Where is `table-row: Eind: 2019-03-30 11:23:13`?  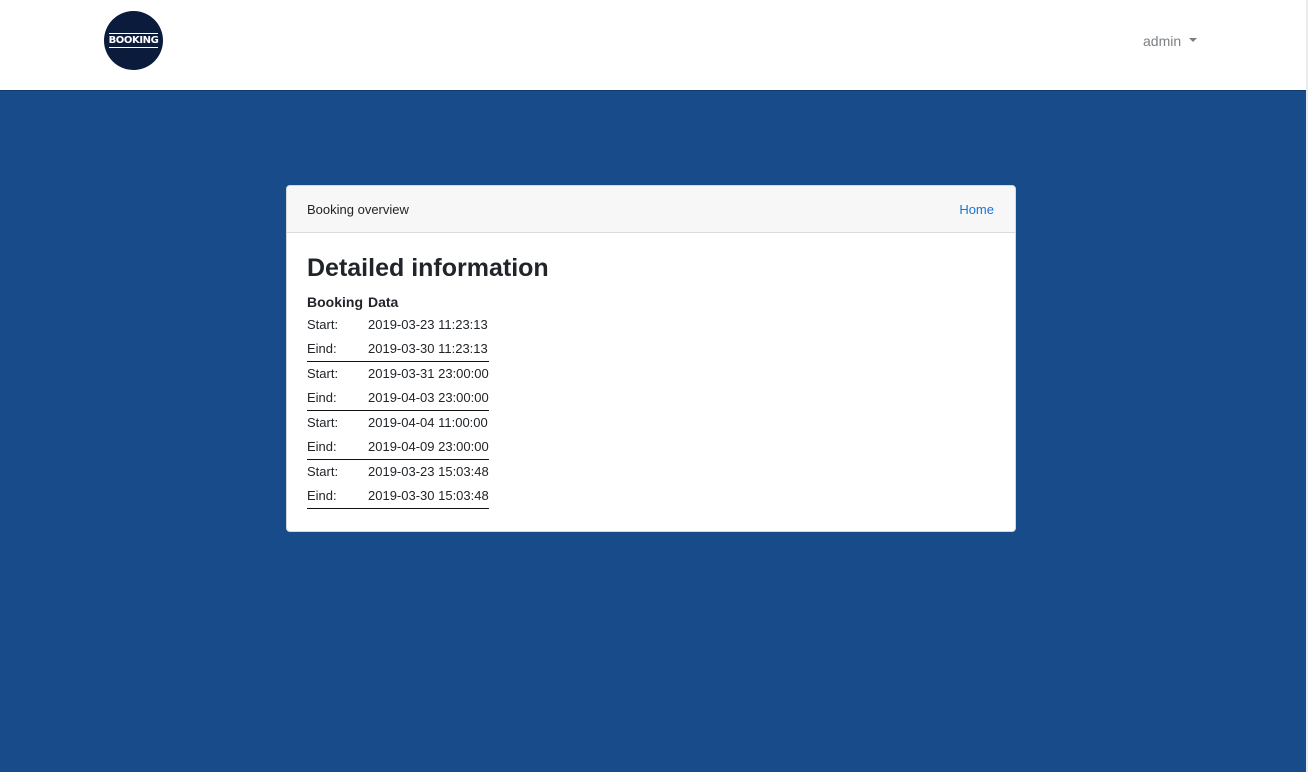
table-row: Eind: 2019-03-30 11:23:13 is located at coordinates (398, 349).